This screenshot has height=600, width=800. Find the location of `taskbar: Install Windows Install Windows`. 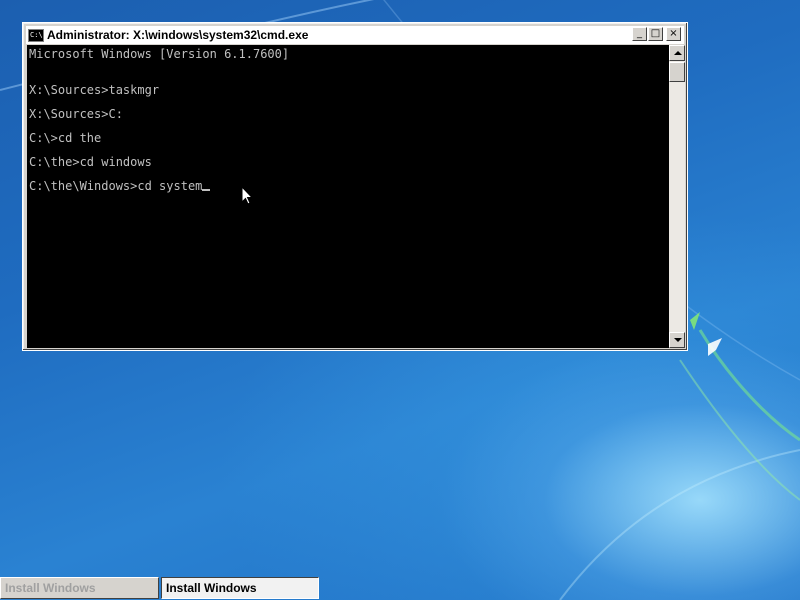

taskbar: Install Windows Install Windows is located at coordinates (400, 588).